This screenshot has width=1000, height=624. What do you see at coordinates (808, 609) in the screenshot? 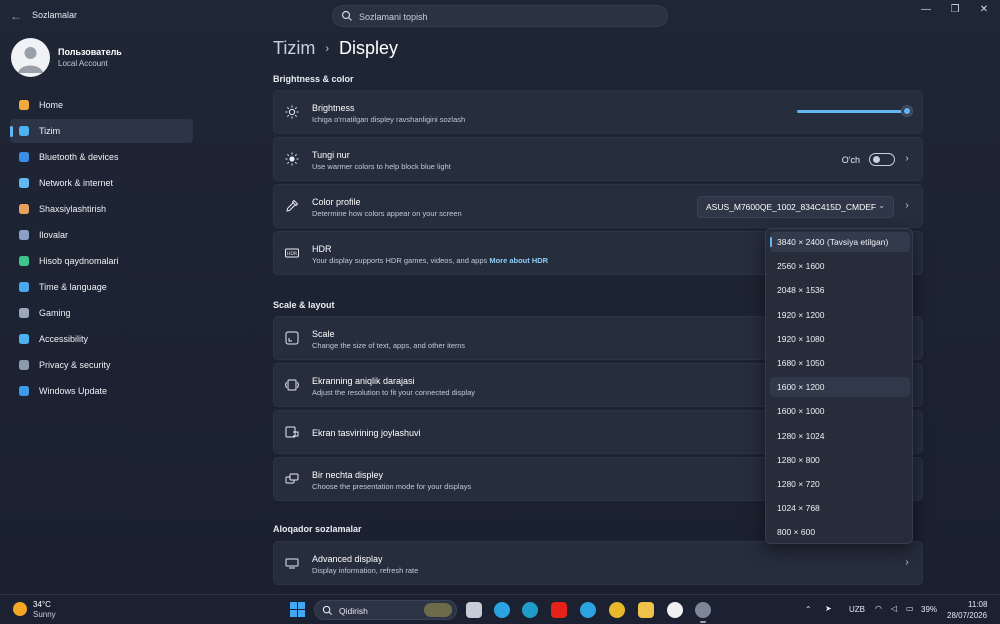
I see `chevron-up-icon: ⌃` at bounding box center [808, 609].